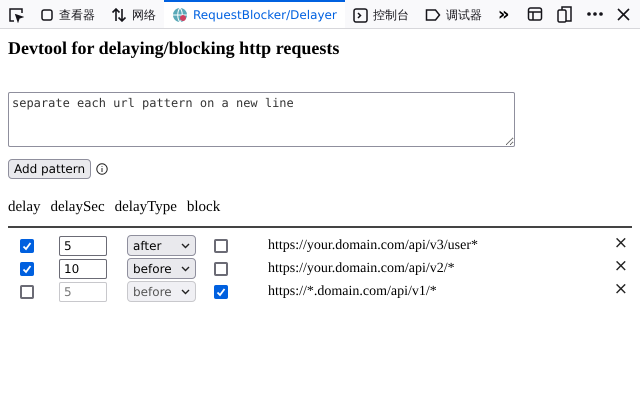 The height and width of the screenshot is (400, 640). I want to click on close-icon, so click(623, 14).